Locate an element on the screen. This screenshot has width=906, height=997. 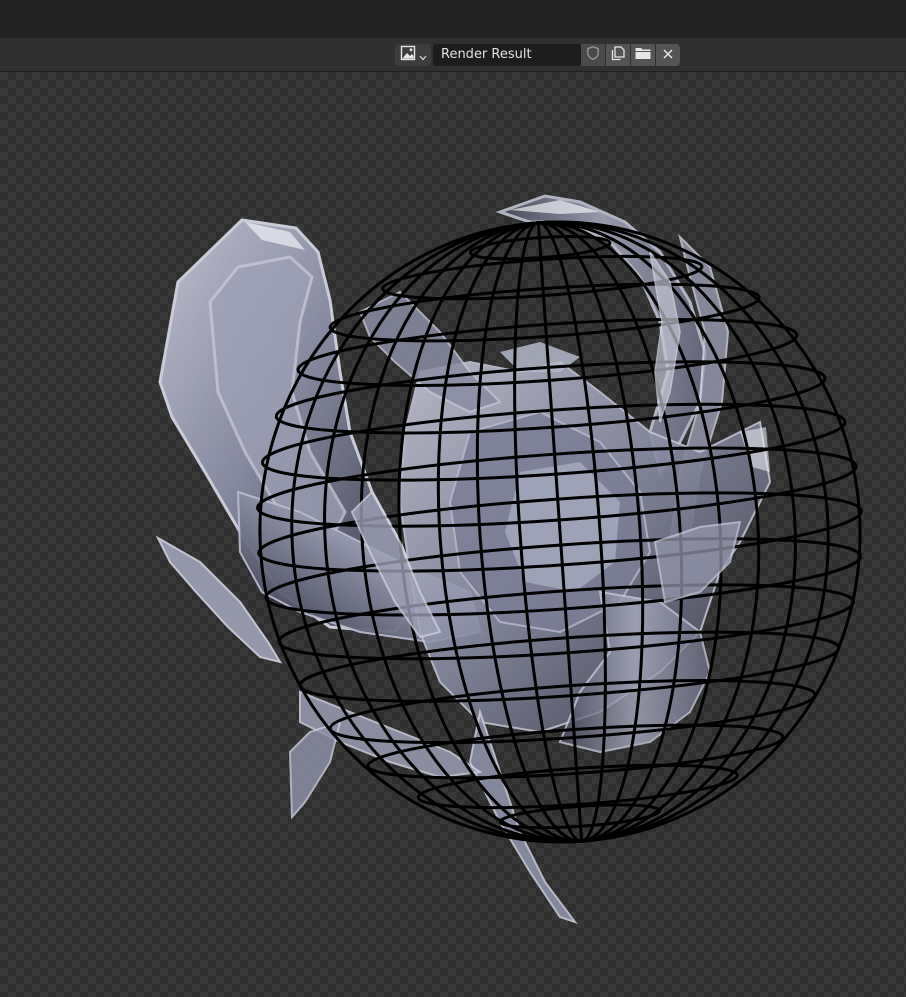
open-image-button is located at coordinates (643, 55).